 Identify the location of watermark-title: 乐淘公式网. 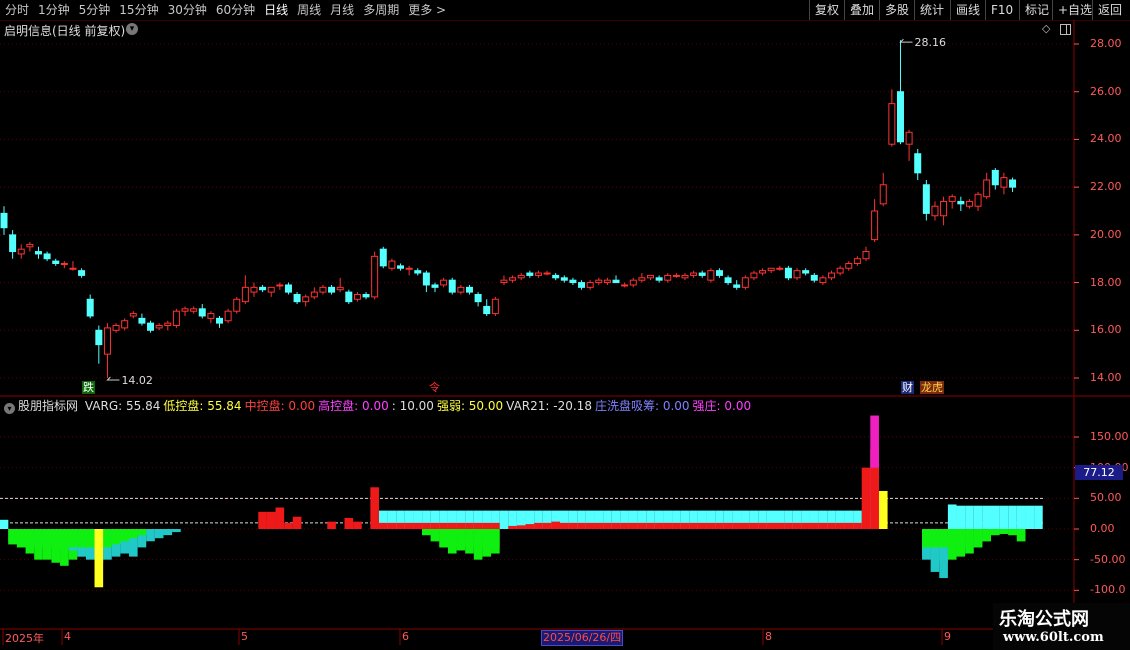
(1044, 619).